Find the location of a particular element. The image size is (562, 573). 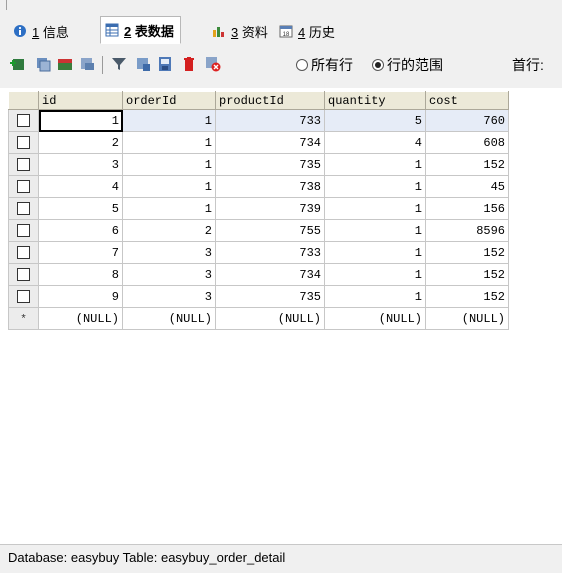

table-row: 9 3 735 1 152 is located at coordinates (258, 296).